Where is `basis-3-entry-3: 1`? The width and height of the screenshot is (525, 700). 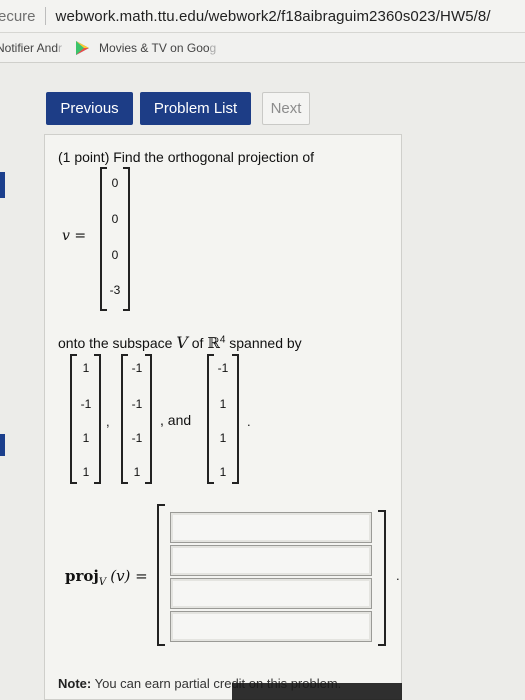 basis-3-entry-3: 1 is located at coordinates (223, 438).